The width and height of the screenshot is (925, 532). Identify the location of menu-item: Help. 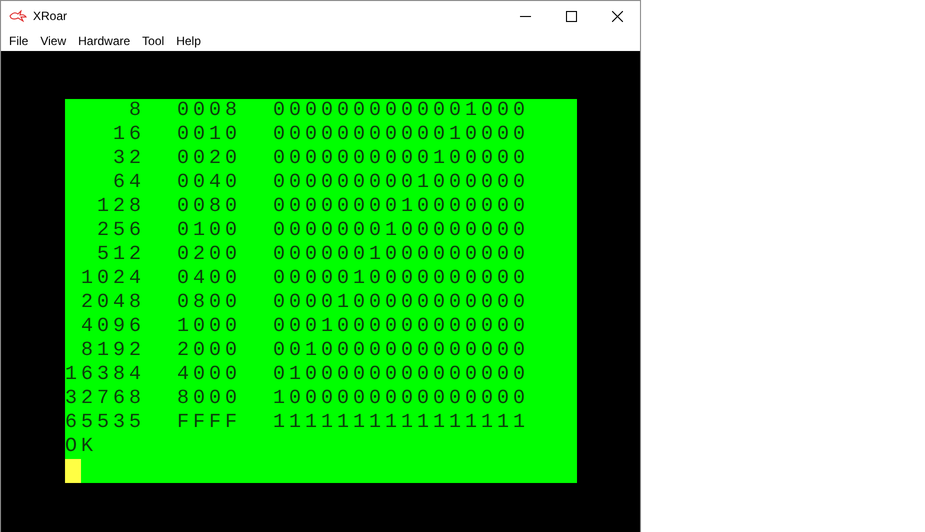
(188, 41).